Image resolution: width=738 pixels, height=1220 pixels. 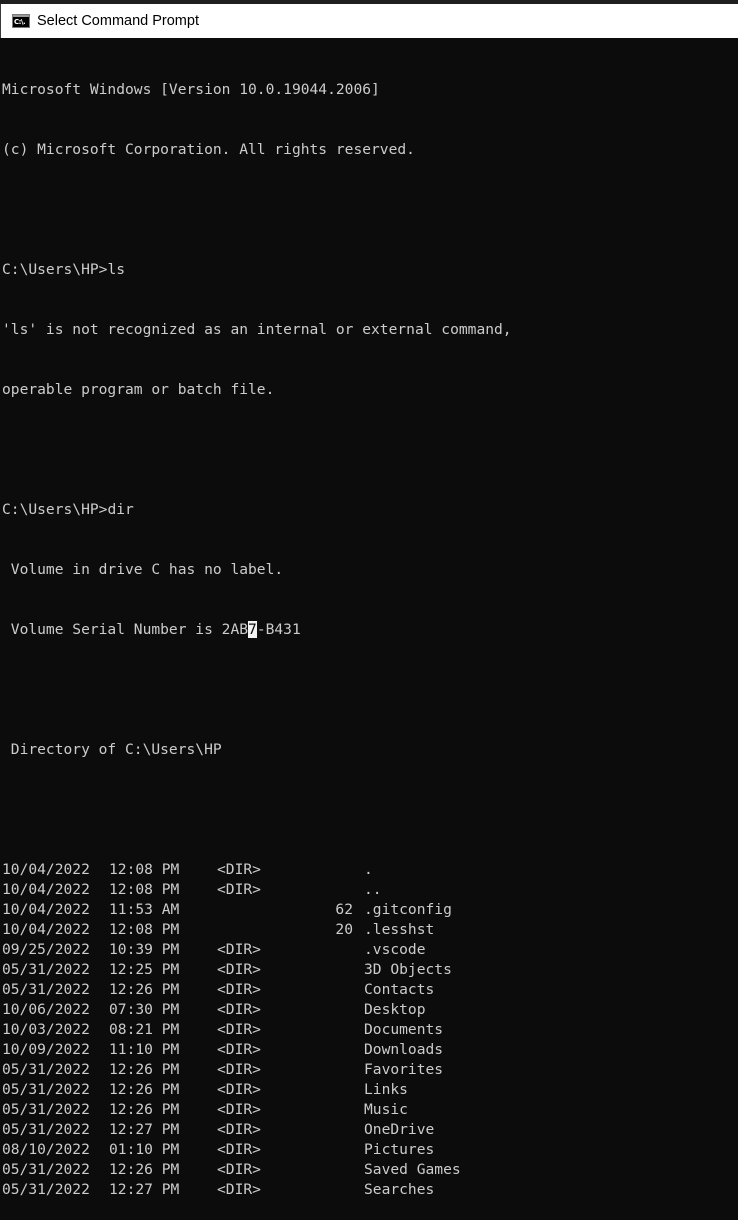 What do you see at coordinates (144, 1029) in the screenshot?
I see `entry-time: 08:21 PM` at bounding box center [144, 1029].